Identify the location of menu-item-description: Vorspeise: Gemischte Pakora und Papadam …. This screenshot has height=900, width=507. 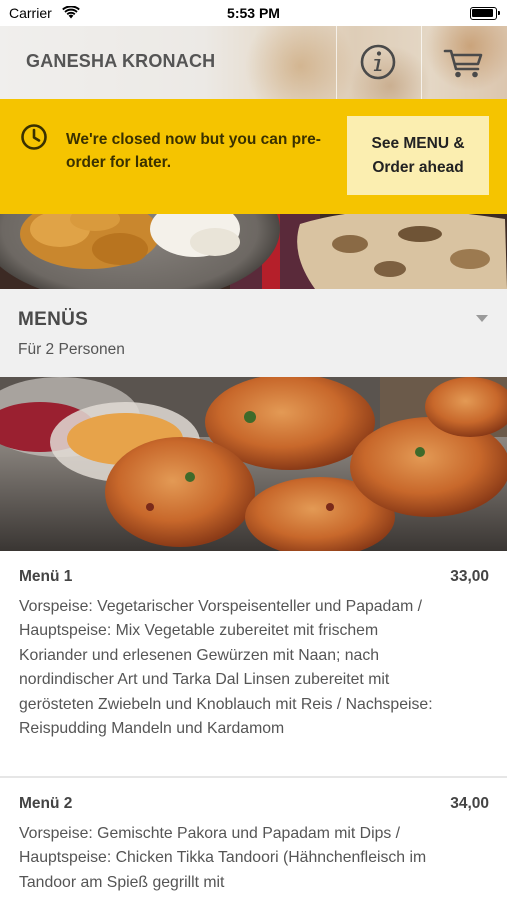
(223, 858).